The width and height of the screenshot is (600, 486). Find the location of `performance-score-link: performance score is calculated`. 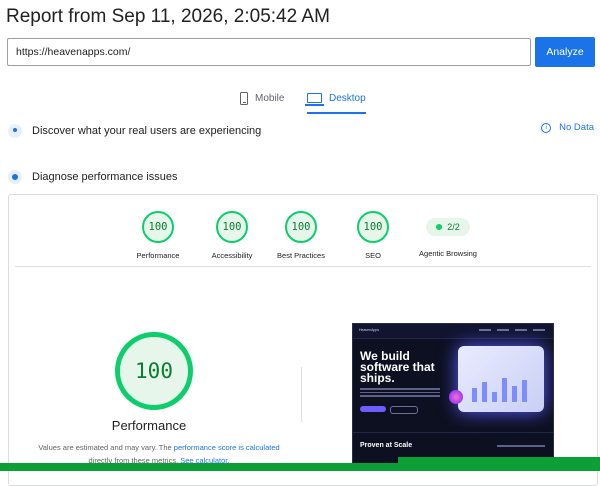

performance-score-link: performance score is calculated is located at coordinates (227, 447).